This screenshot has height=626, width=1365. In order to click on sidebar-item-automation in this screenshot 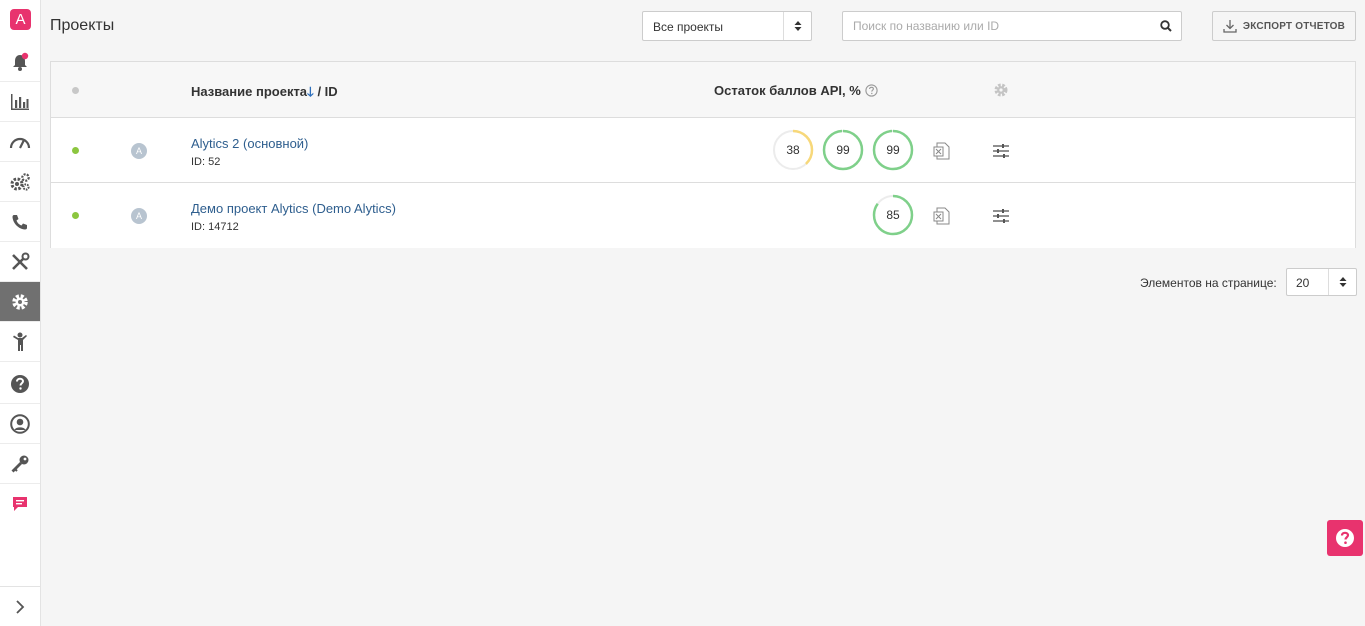, I will do `click(20, 182)`.